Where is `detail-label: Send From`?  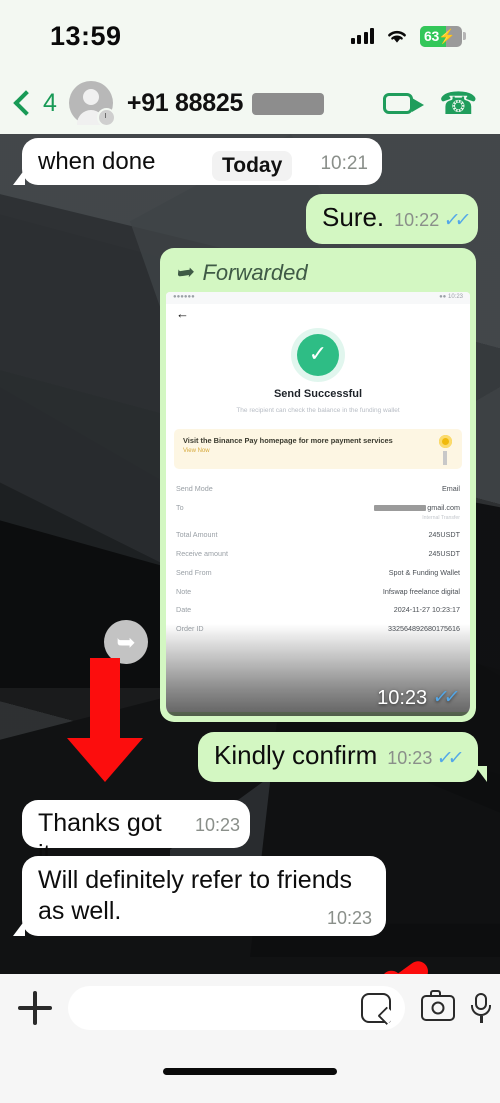 detail-label: Send From is located at coordinates (194, 572).